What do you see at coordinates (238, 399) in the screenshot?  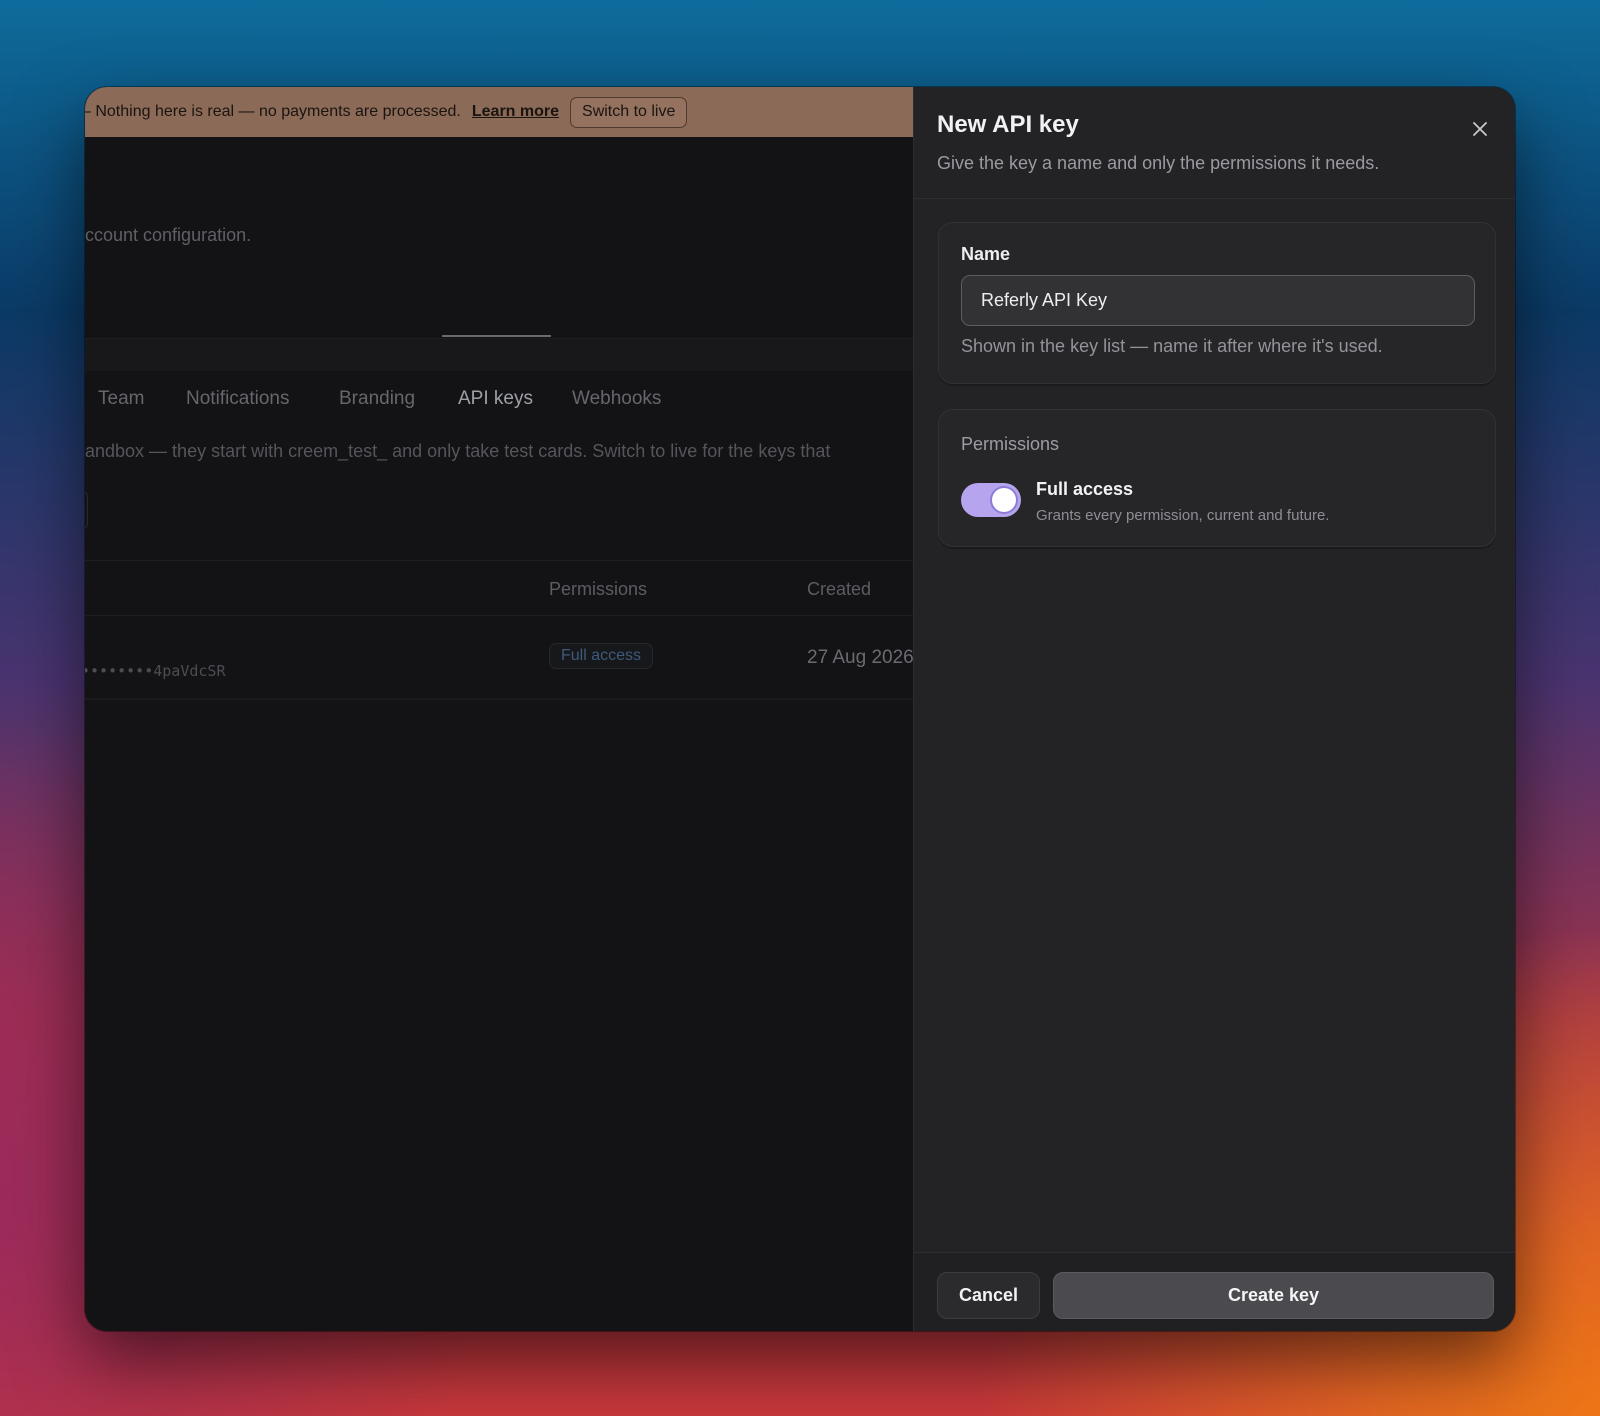 I see `tab-notifications: Notifications` at bounding box center [238, 399].